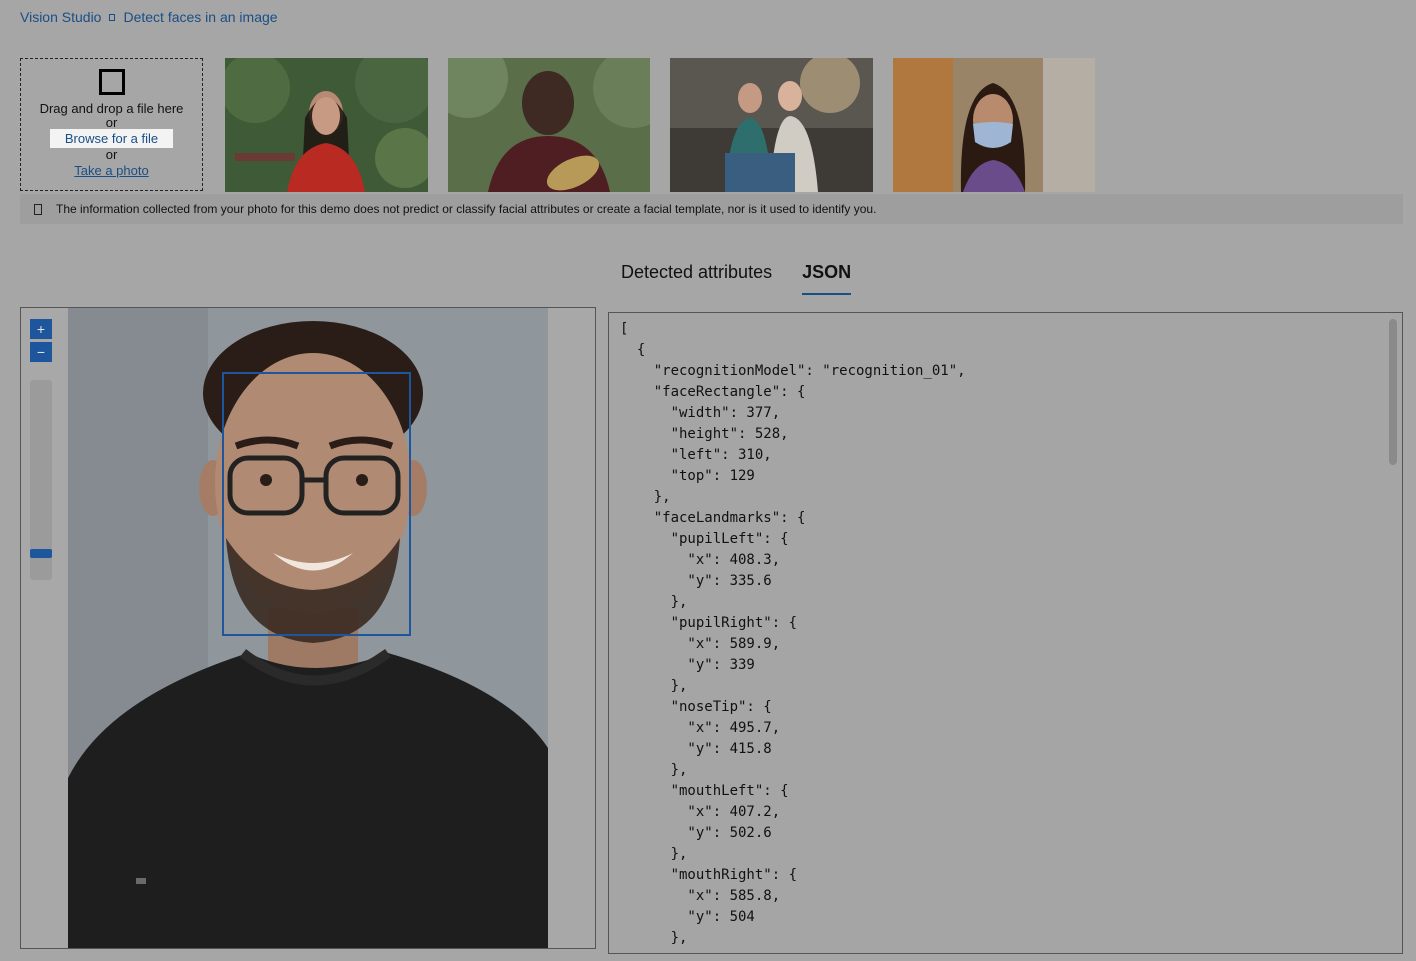 The height and width of the screenshot is (961, 1416). What do you see at coordinates (41, 553) in the screenshot?
I see `zoom-slider-thumb` at bounding box center [41, 553].